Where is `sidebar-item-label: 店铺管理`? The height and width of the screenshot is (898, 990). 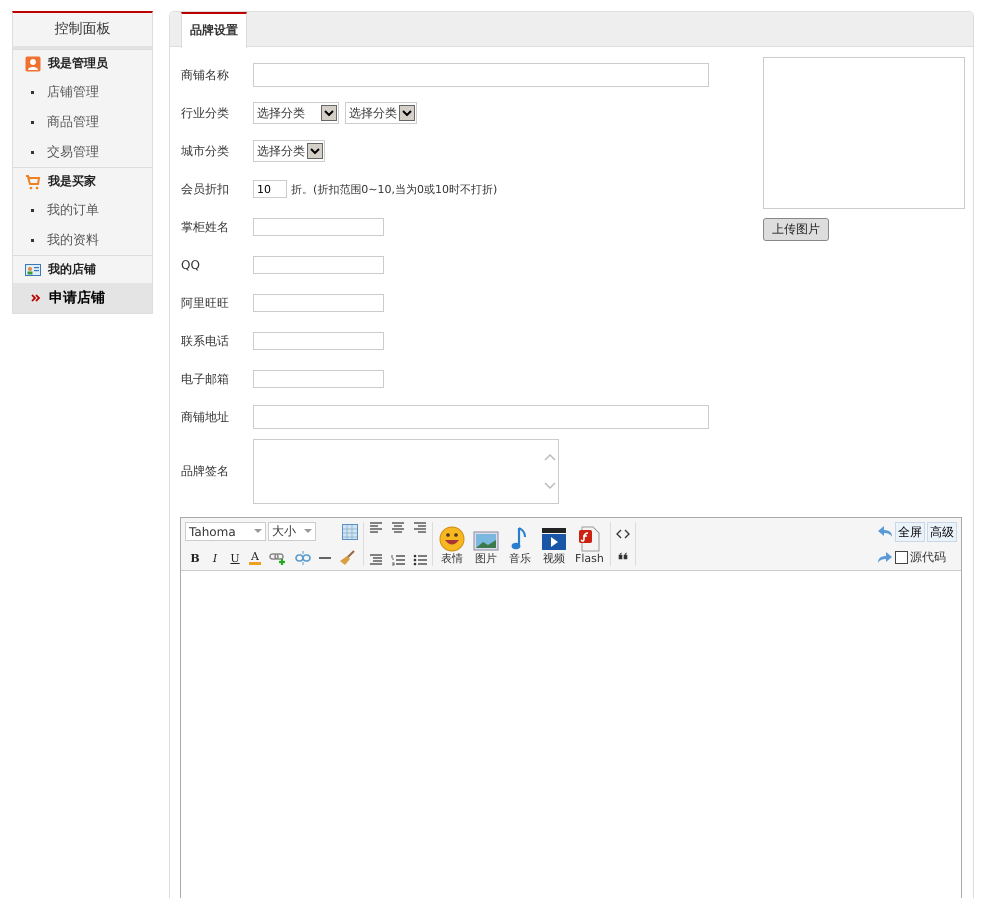
sidebar-item-label: 店铺管理 is located at coordinates (73, 92).